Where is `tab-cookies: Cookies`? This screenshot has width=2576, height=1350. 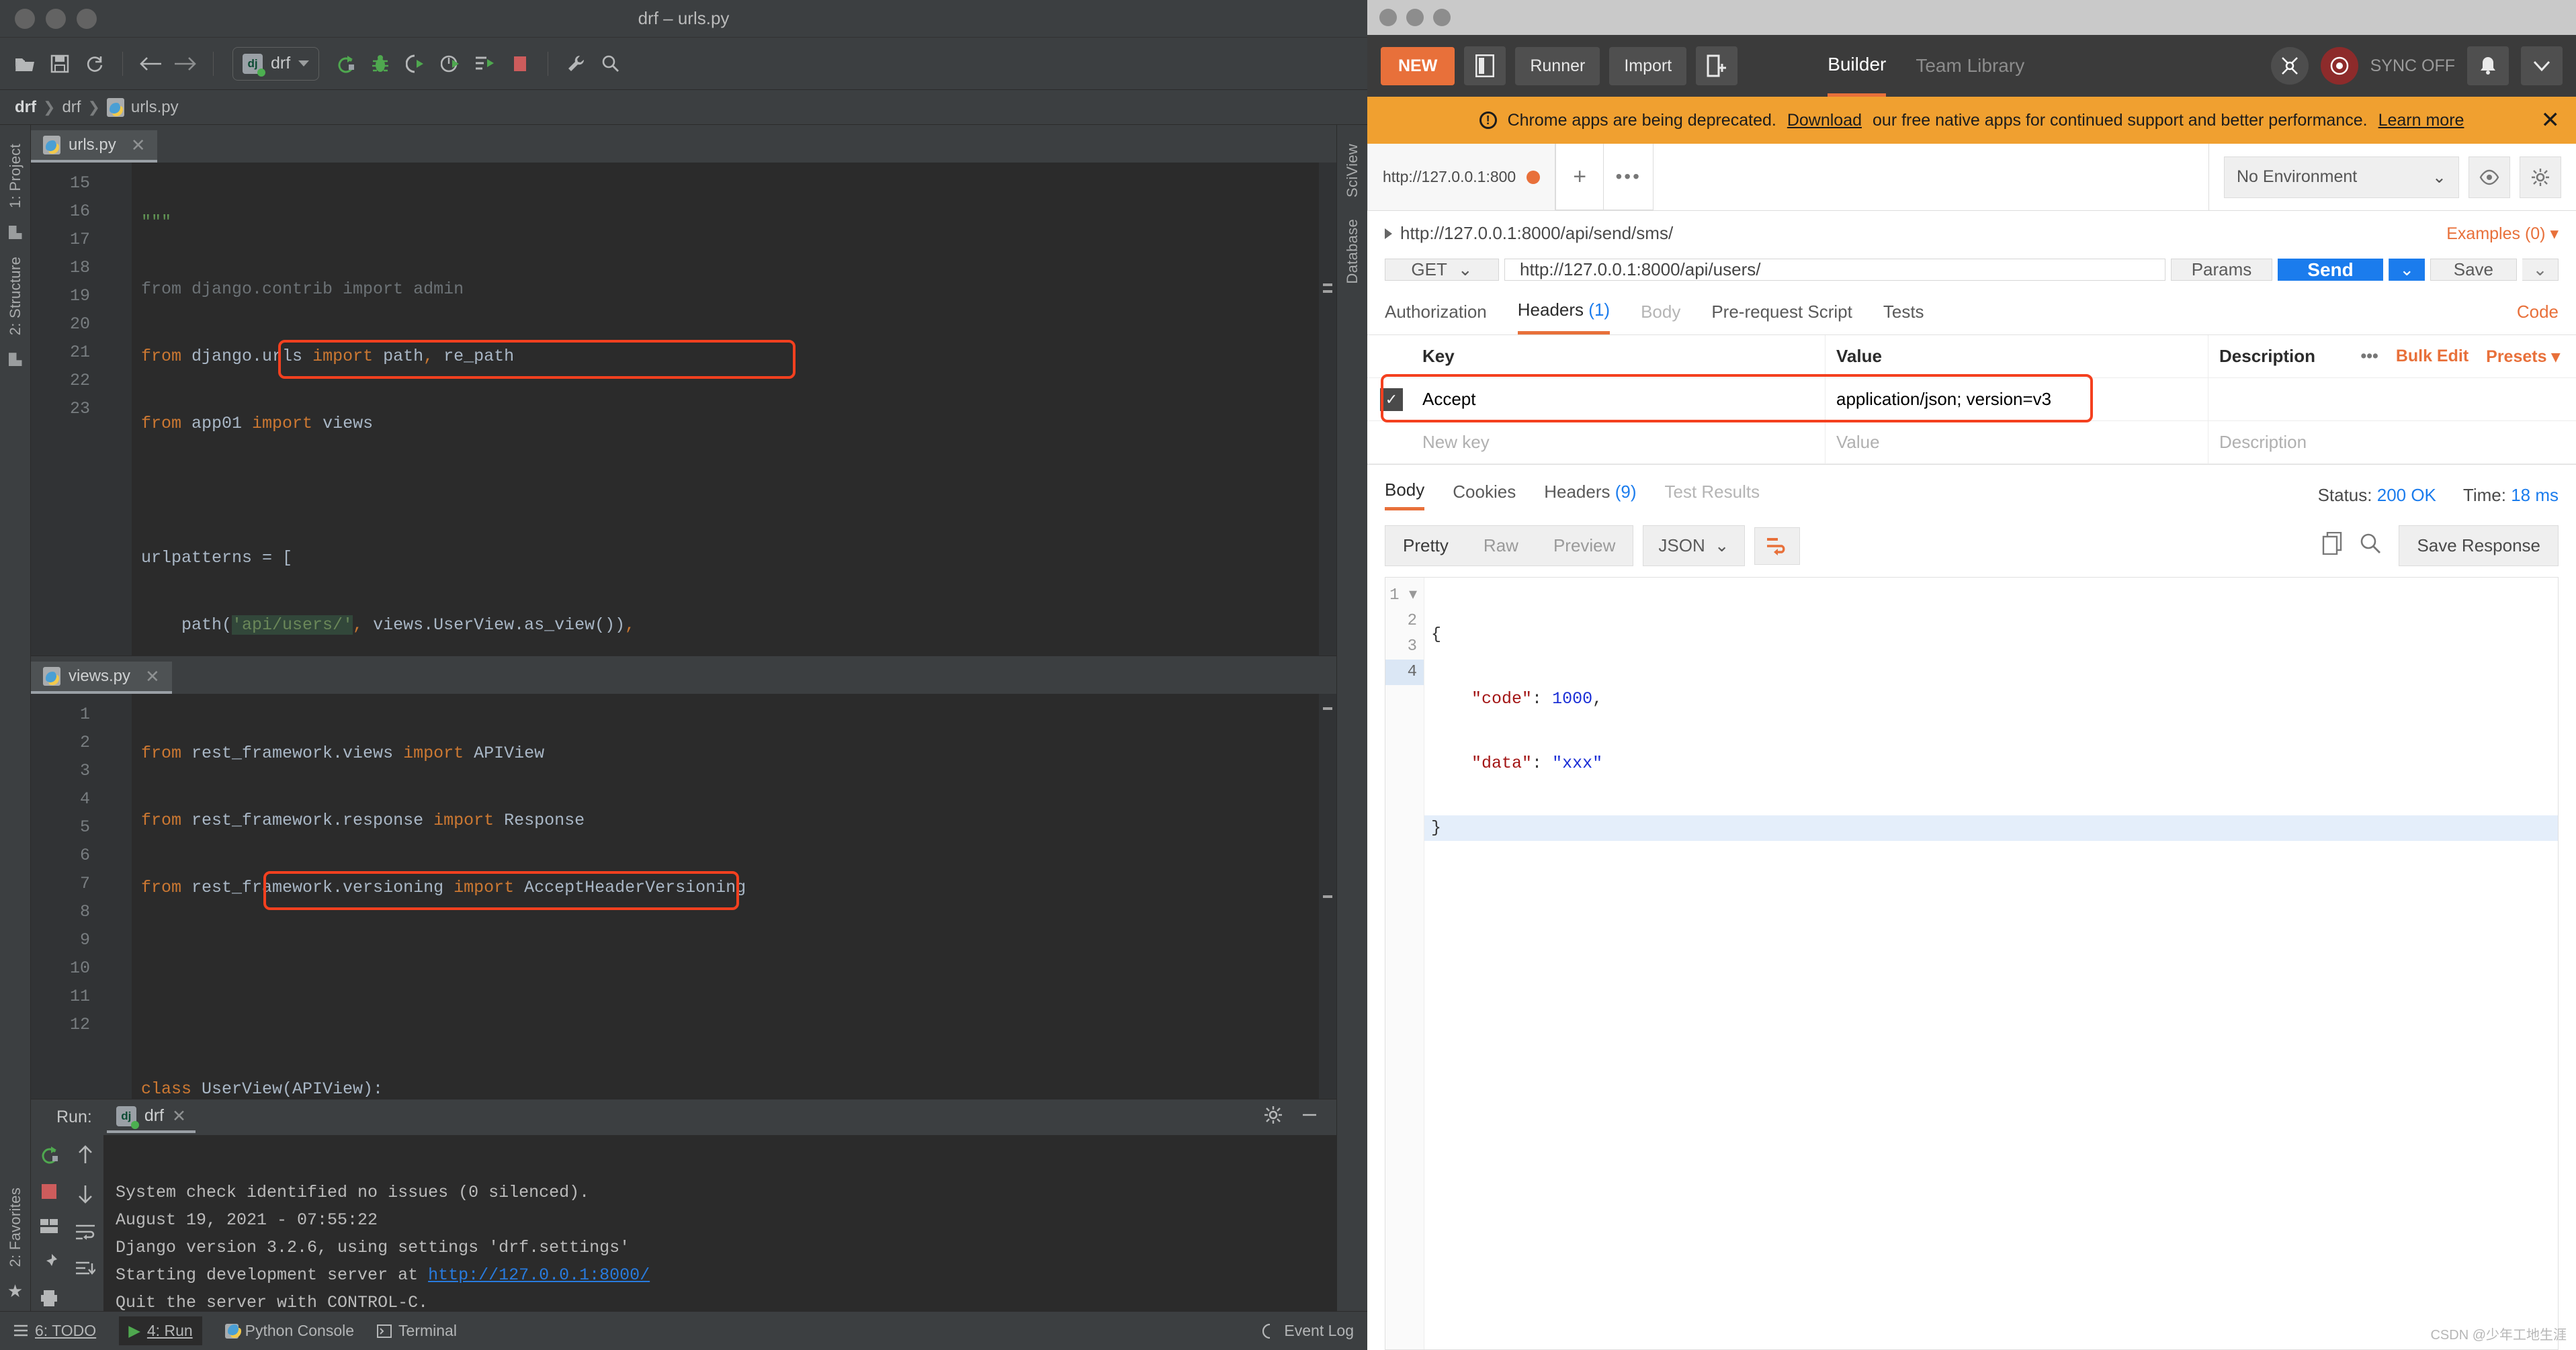
tab-cookies: Cookies is located at coordinates (1484, 495).